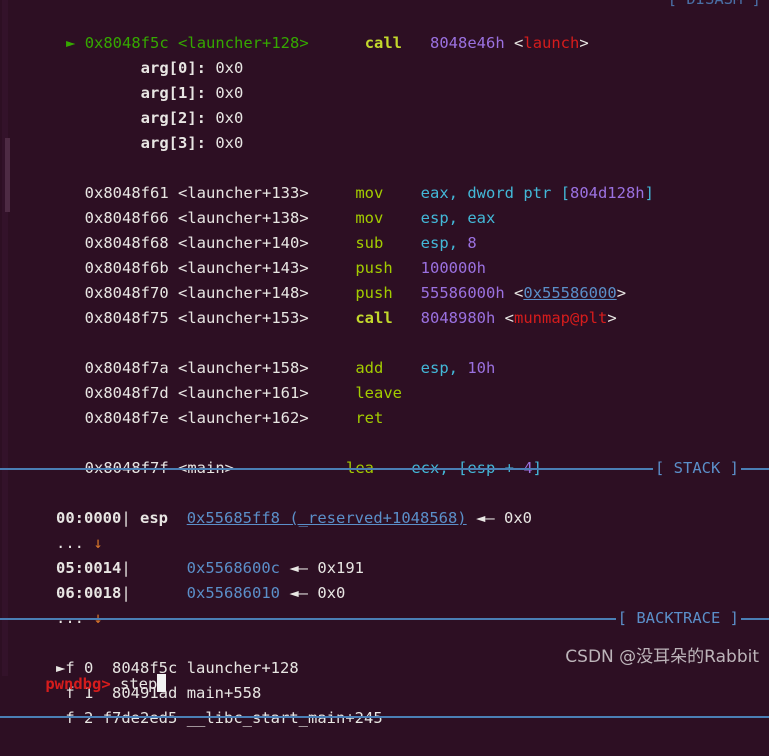  Describe the element at coordinates (697, 468) in the screenshot. I see `stack-panel-label: [ STACK ]` at that location.